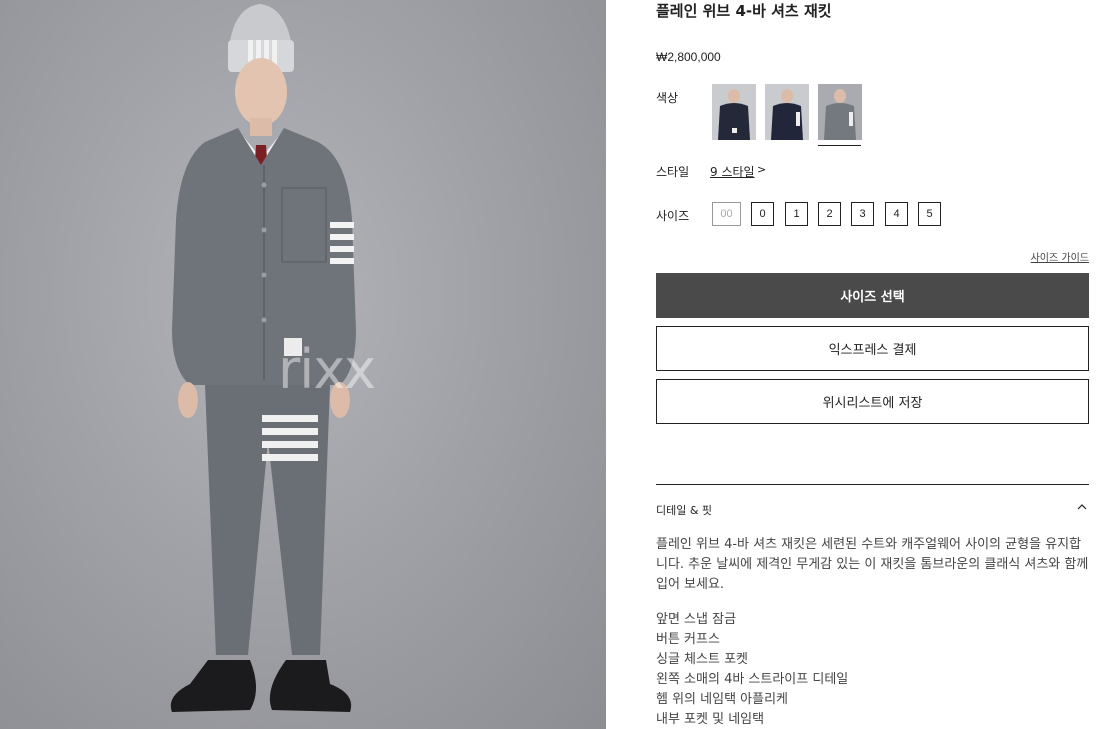  Describe the element at coordinates (688, 639) in the screenshot. I see `list-item: 버튼 커프스` at that location.